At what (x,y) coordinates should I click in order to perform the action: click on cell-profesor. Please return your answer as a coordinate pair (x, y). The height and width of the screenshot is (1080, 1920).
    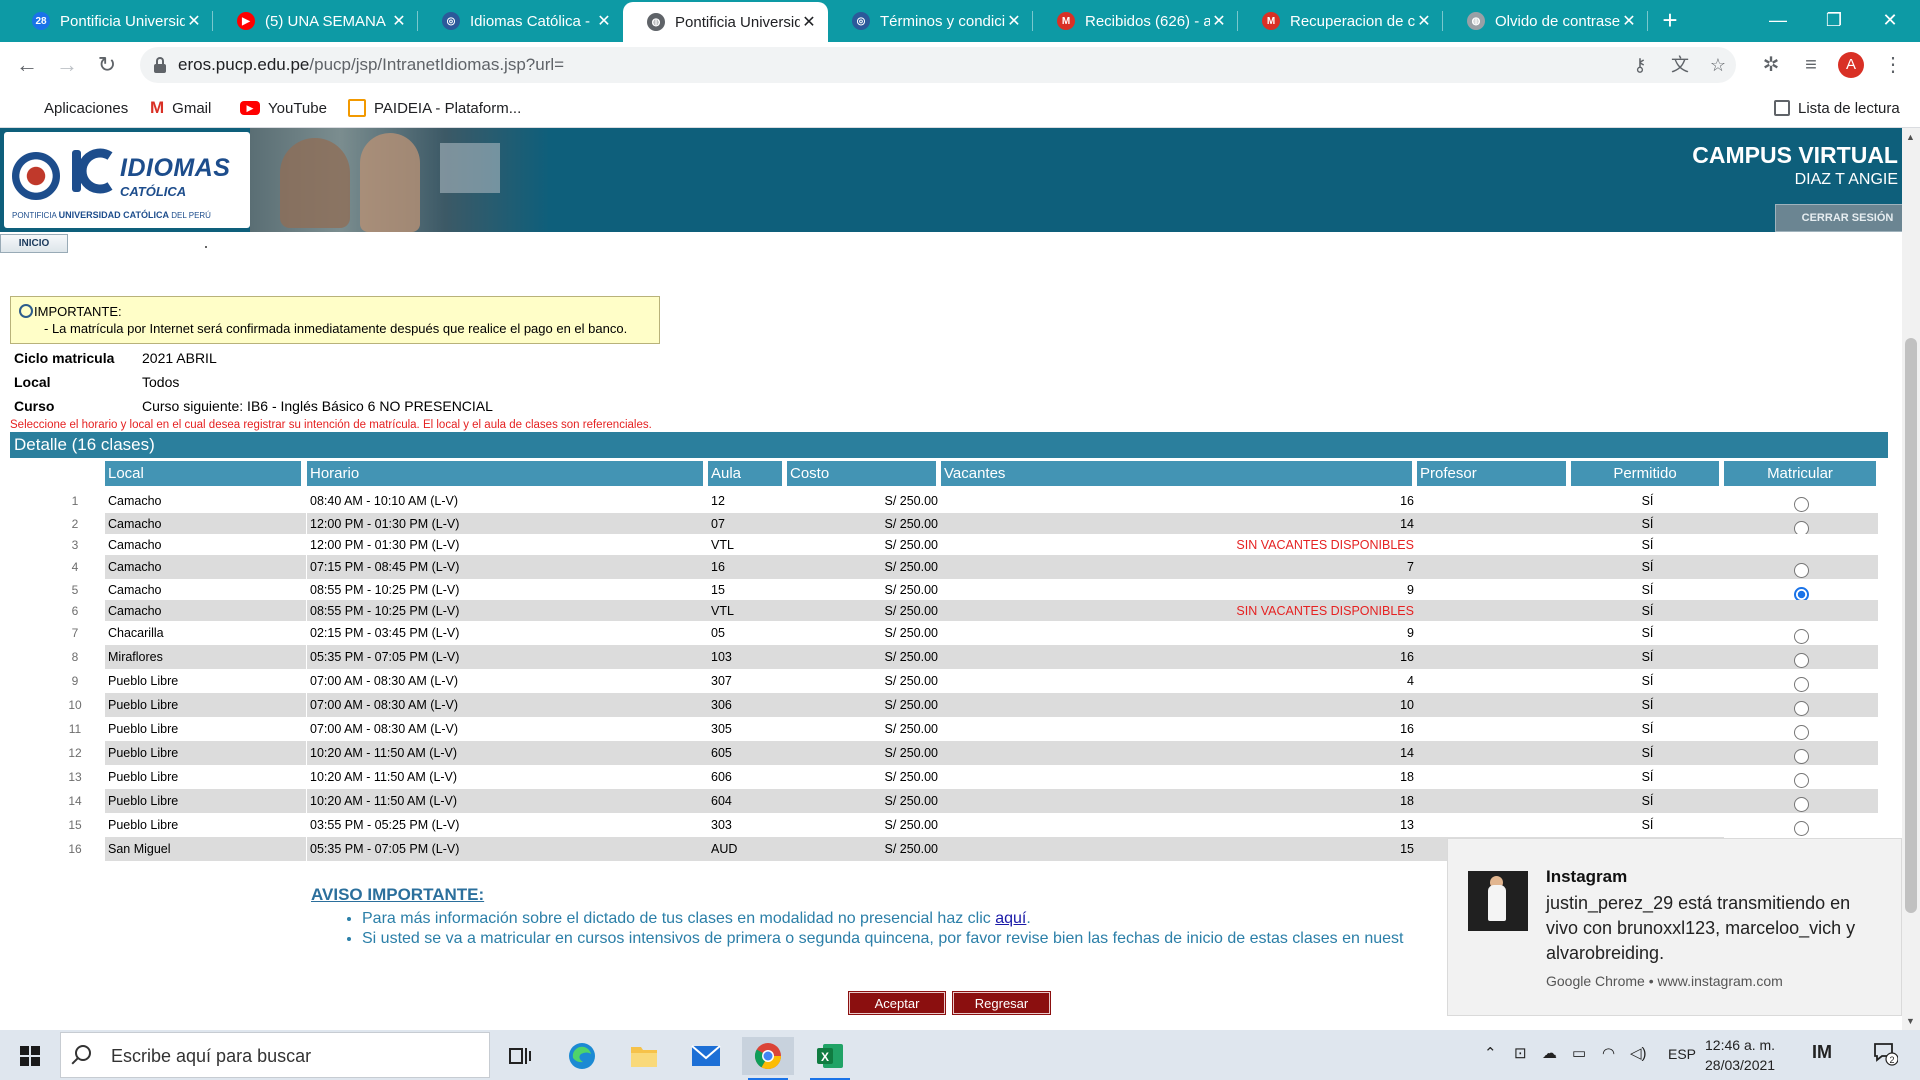
    Looking at the image, I should click on (1494, 567).